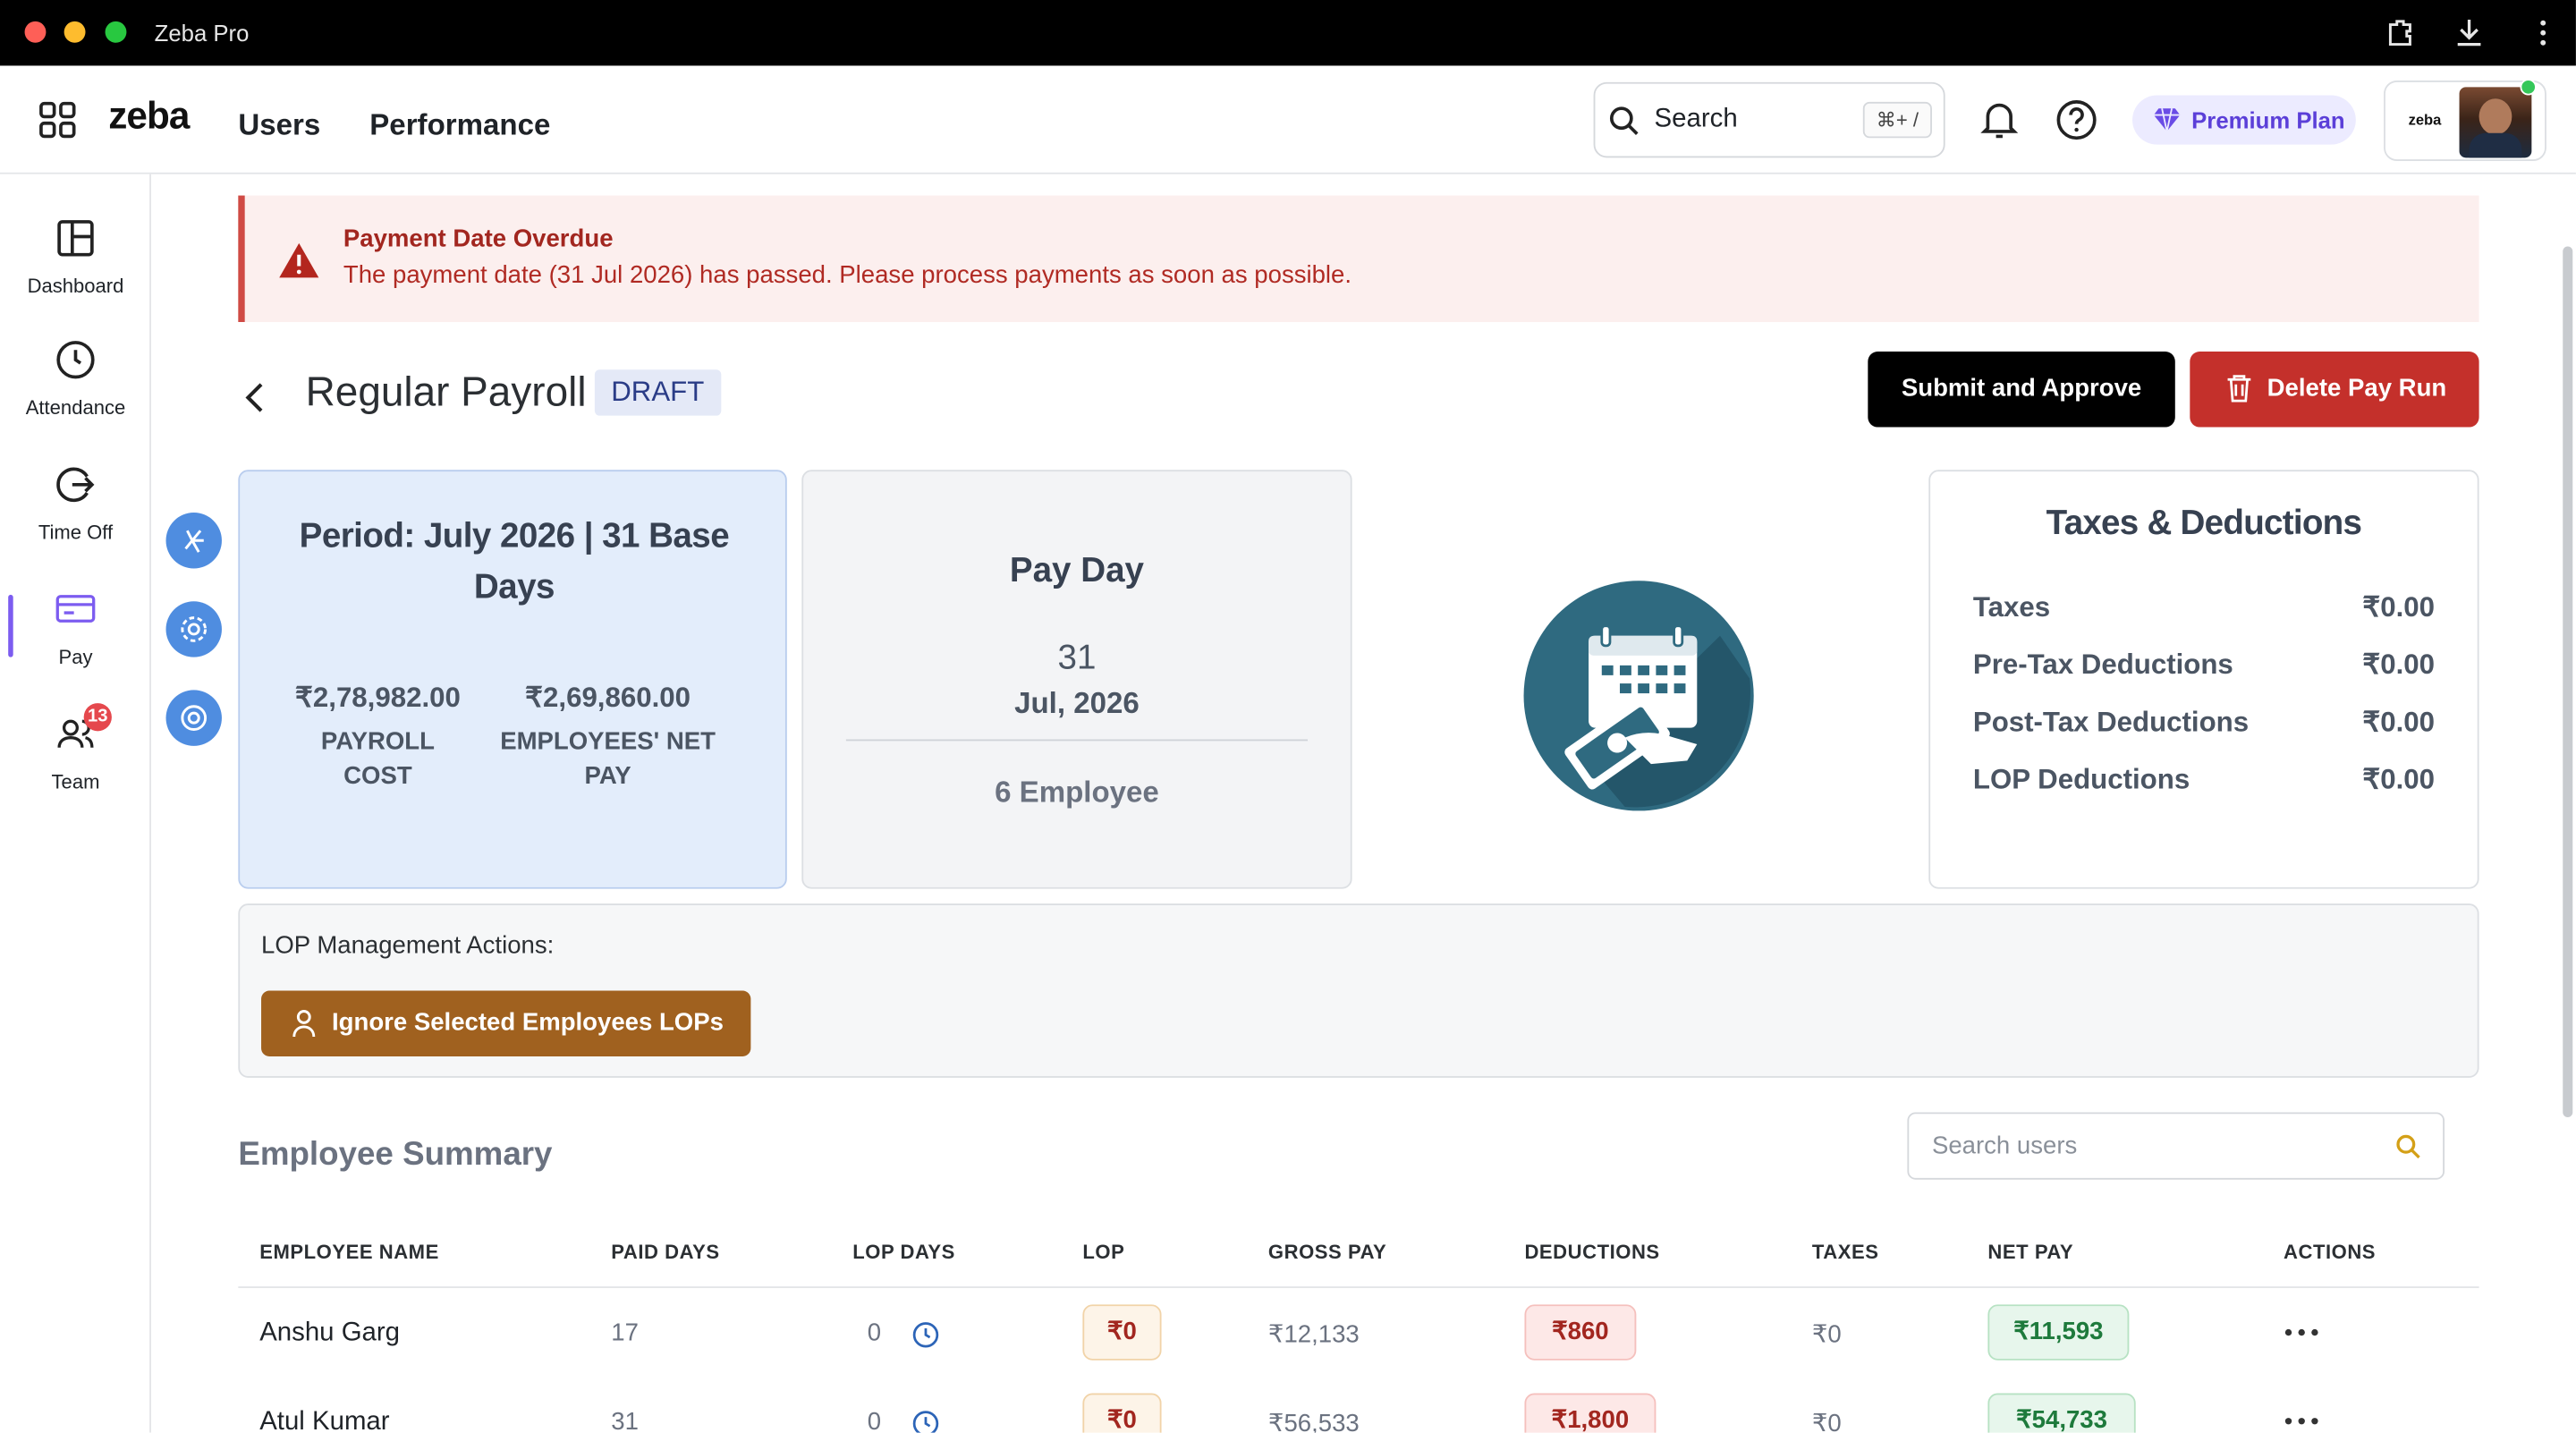 The width and height of the screenshot is (2576, 1433). What do you see at coordinates (254, 397) in the screenshot?
I see `back-arrow-icon` at bounding box center [254, 397].